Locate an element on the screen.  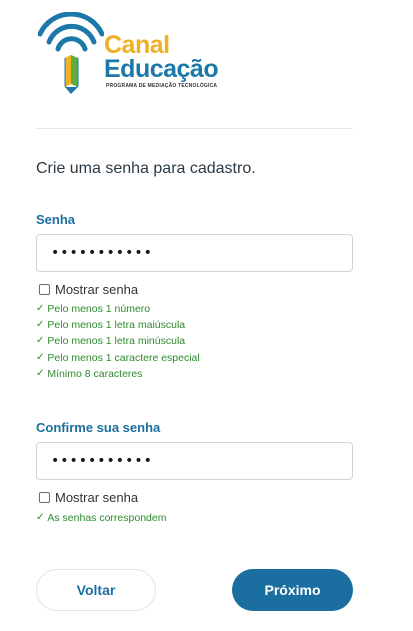
back-button: Voltar is located at coordinates (96, 590).